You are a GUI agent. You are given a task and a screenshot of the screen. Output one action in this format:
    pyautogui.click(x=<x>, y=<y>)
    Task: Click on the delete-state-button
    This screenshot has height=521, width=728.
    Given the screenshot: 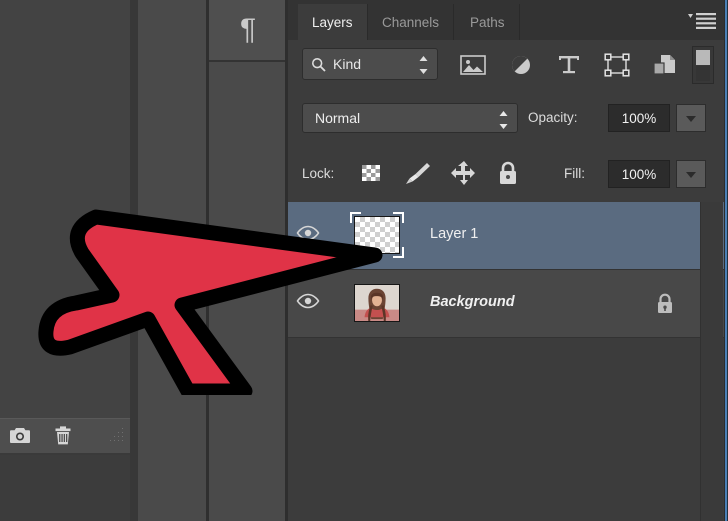 What is the action you would take?
    pyautogui.click(x=63, y=438)
    